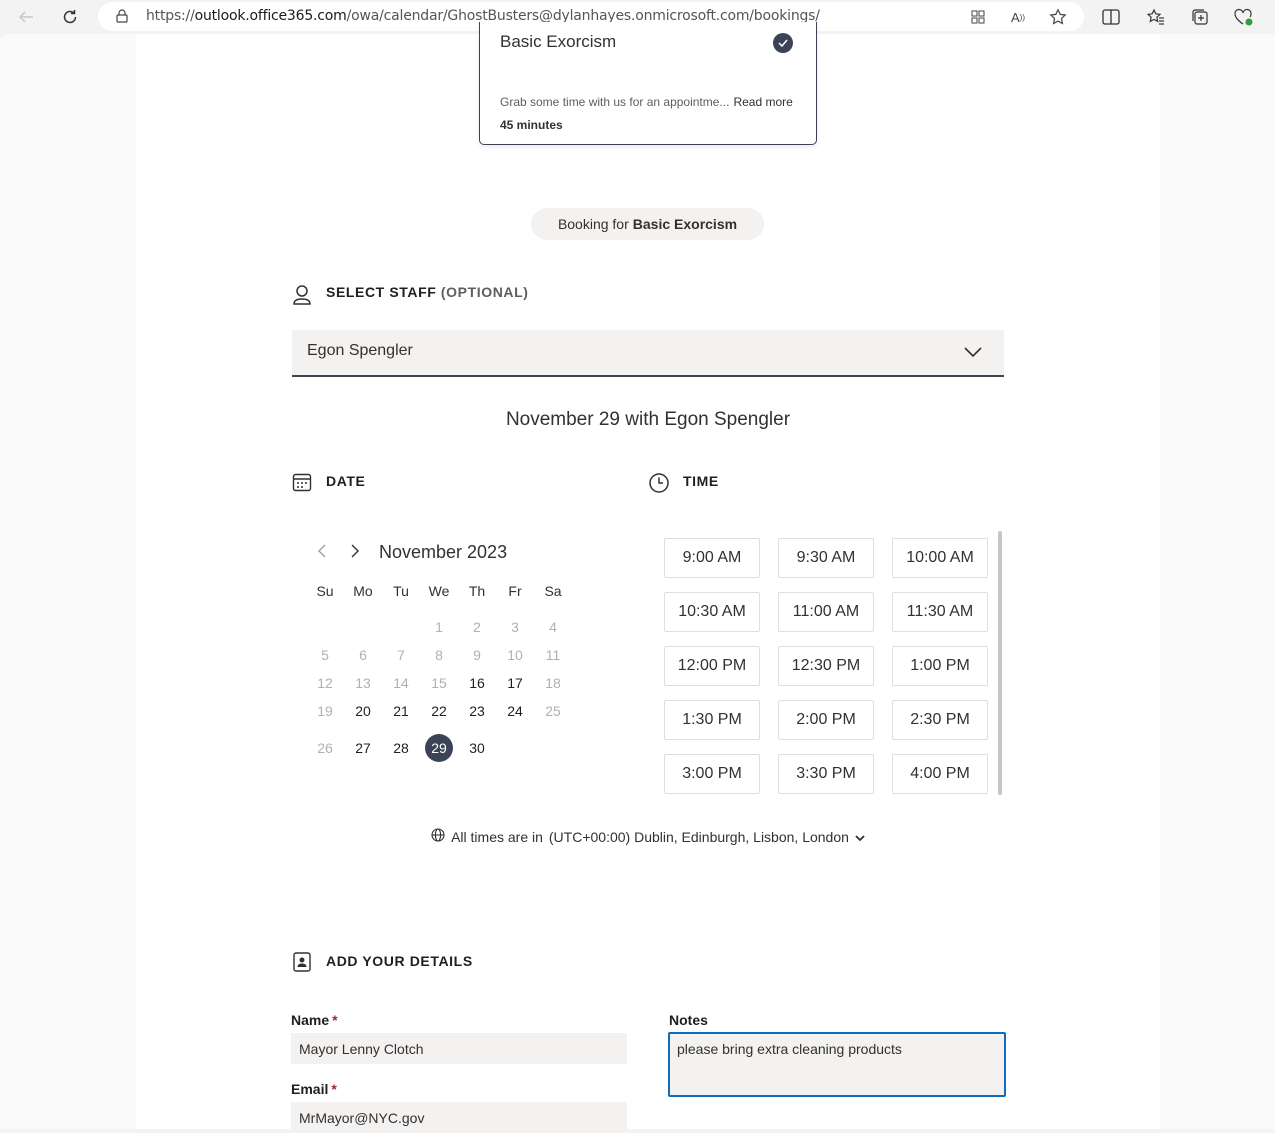  Describe the element at coordinates (459, 1117) in the screenshot. I see `email-input: MrMayor@NYC.gov` at that location.